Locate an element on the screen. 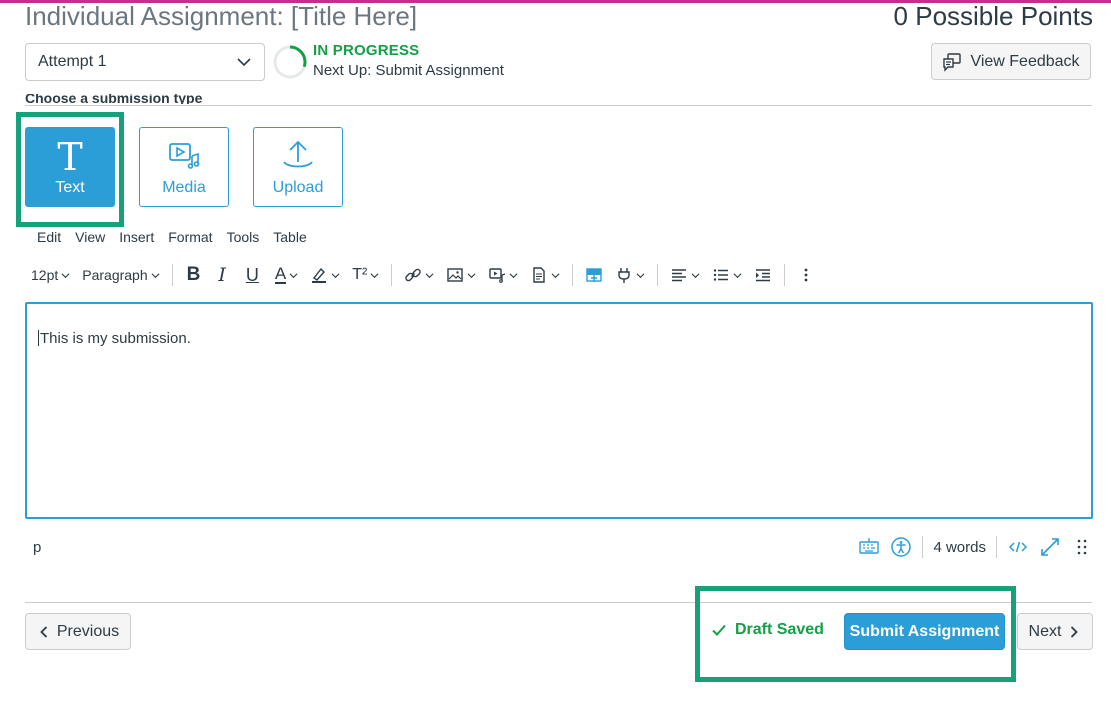 This screenshot has height=711, width=1111. possible-points: 0 Possible Points is located at coordinates (993, 16).